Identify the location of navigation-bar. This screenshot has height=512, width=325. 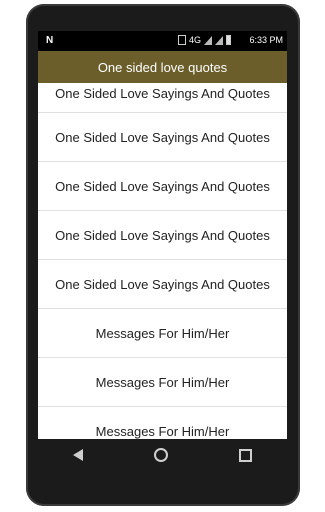
(162, 455).